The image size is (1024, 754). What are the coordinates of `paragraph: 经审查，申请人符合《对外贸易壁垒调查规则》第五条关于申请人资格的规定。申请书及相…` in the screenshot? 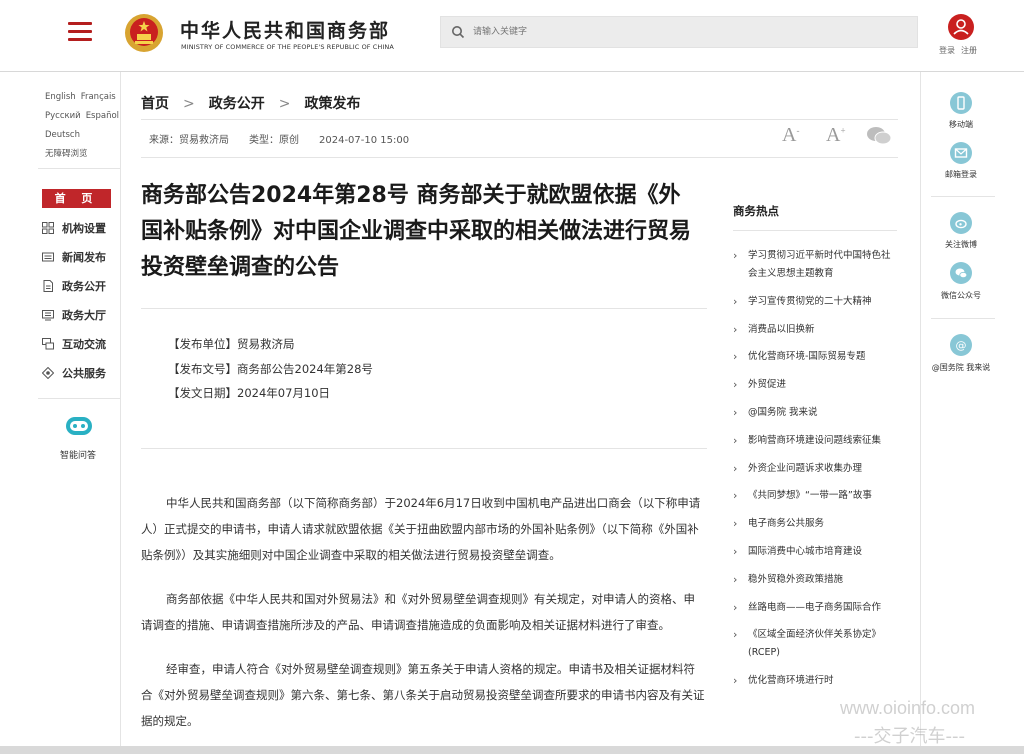 It's located at (423, 695).